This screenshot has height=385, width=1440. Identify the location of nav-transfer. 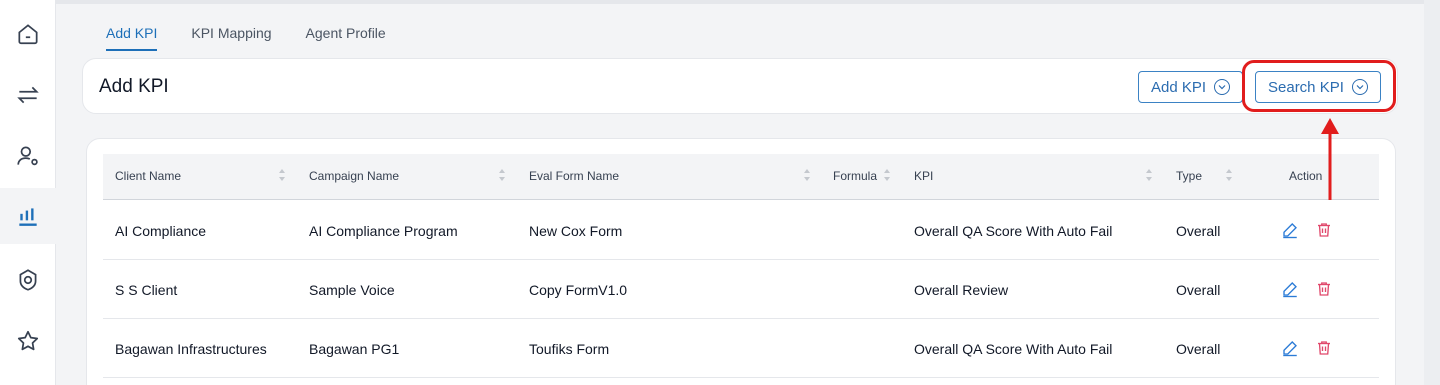
(28, 95).